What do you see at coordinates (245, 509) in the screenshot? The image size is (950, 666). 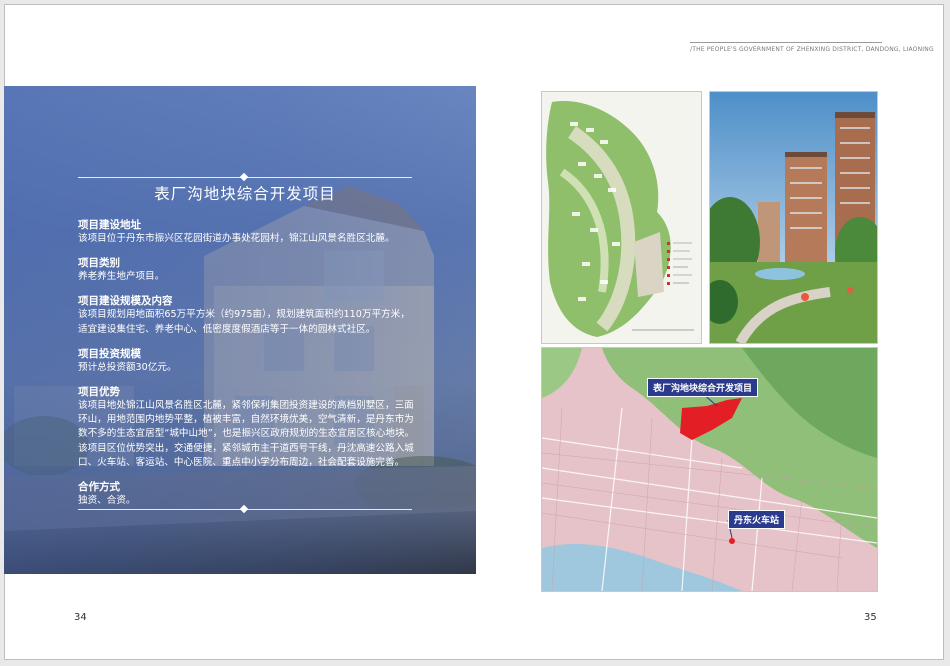 I see `bottom-rule` at bounding box center [245, 509].